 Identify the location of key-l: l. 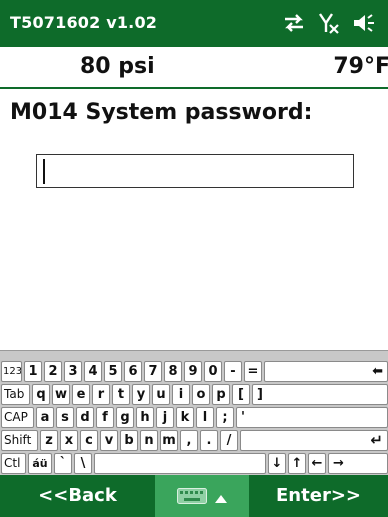
(205, 417).